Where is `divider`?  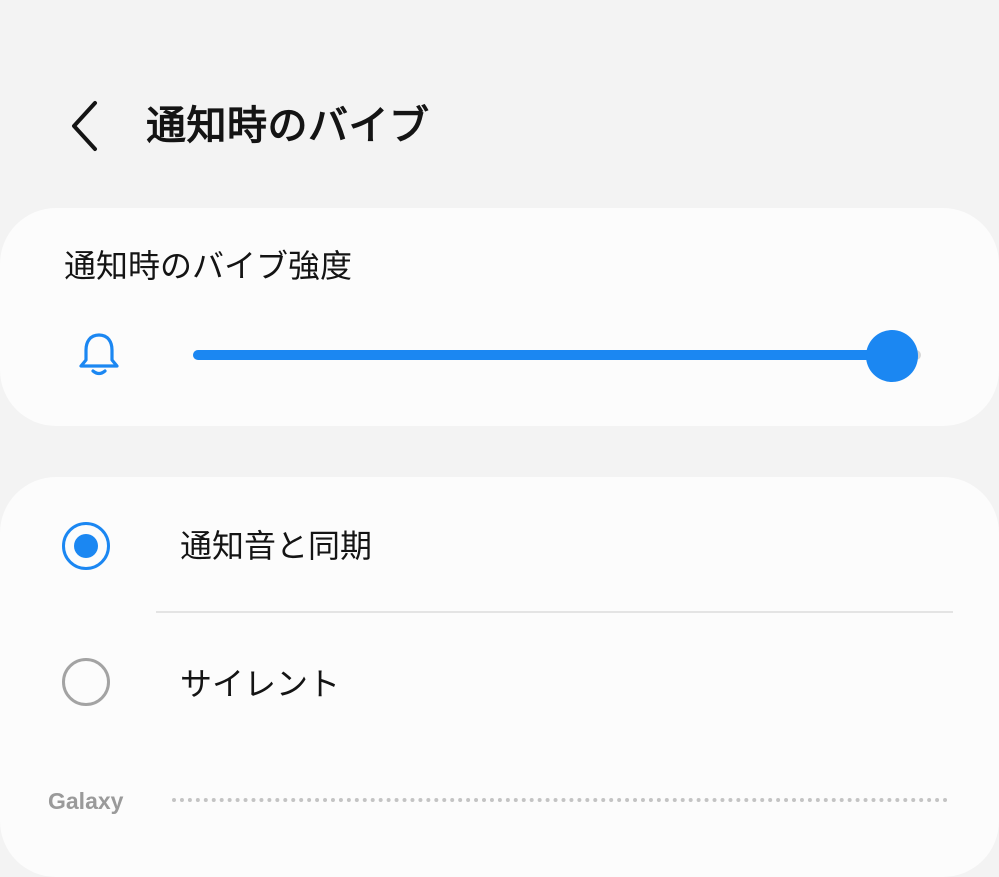 divider is located at coordinates (554, 612).